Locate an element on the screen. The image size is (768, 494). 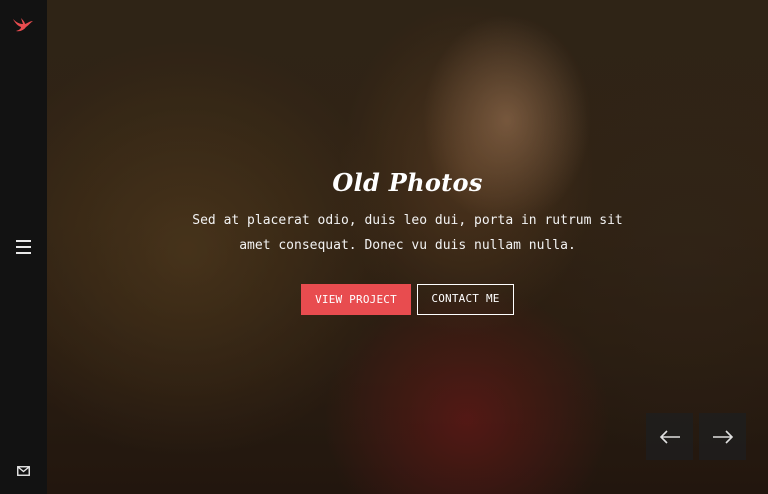
sidebar is located at coordinates (23, 247).